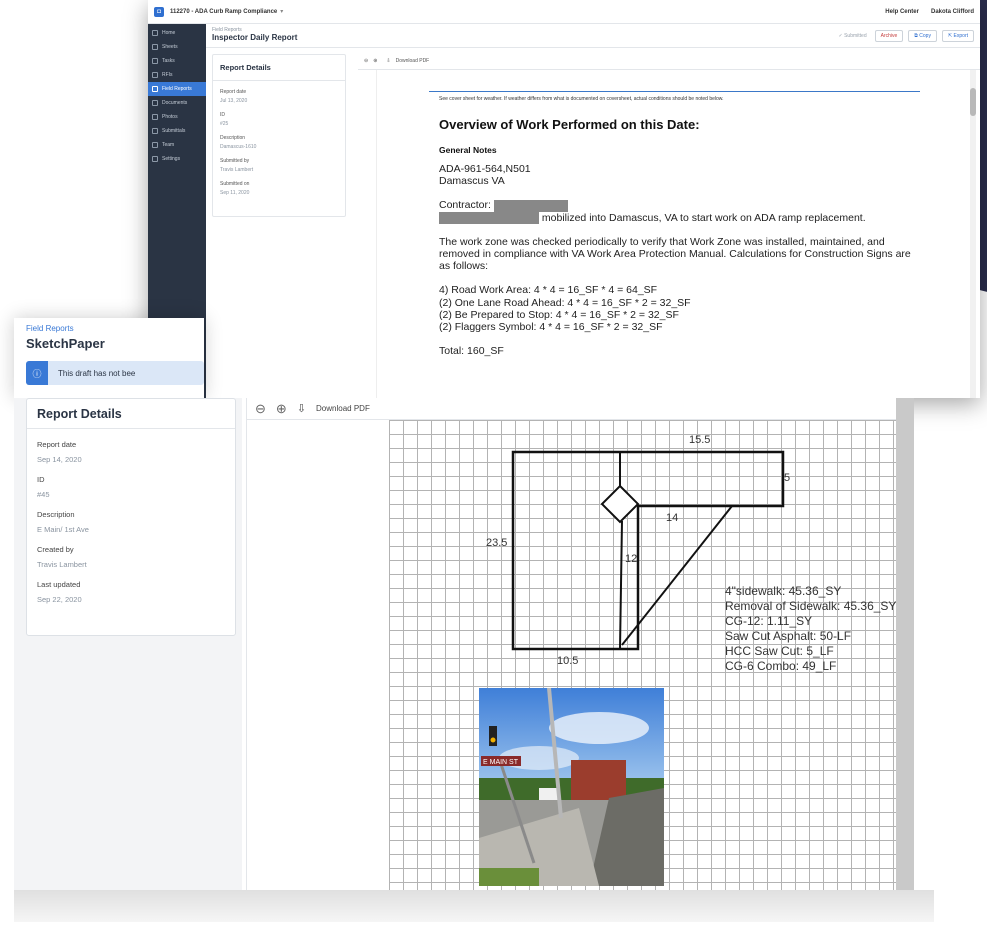  What do you see at coordinates (672, 518) in the screenshot?
I see `dimension-label: 14` at bounding box center [672, 518].